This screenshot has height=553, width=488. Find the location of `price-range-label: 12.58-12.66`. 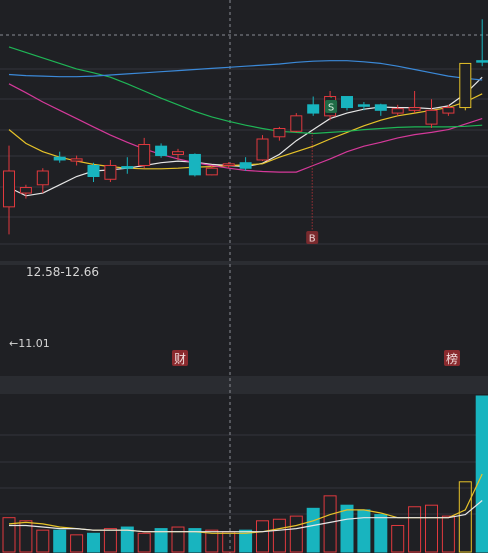

price-range-label: 12.58-12.66 is located at coordinates (62, 272).